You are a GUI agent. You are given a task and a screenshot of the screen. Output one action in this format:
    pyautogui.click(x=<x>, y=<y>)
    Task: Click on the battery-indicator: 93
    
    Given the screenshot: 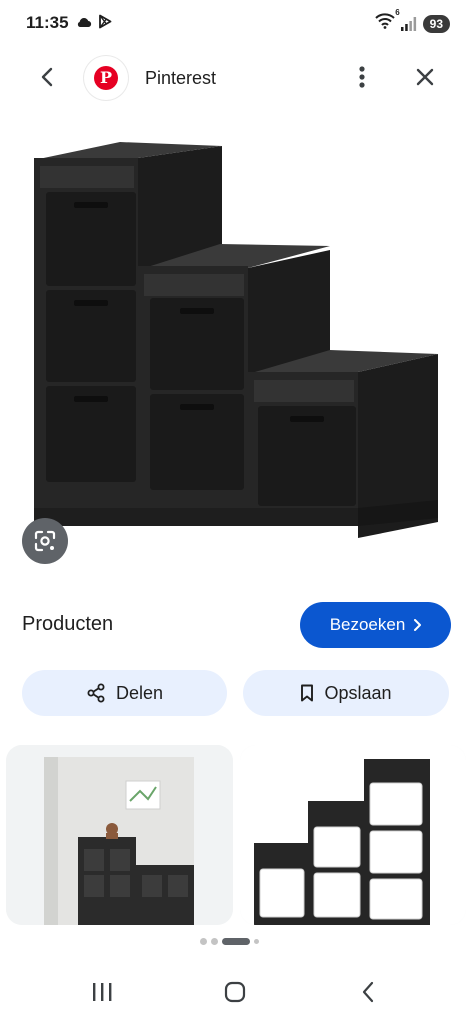 What is the action you would take?
    pyautogui.click(x=436, y=23)
    